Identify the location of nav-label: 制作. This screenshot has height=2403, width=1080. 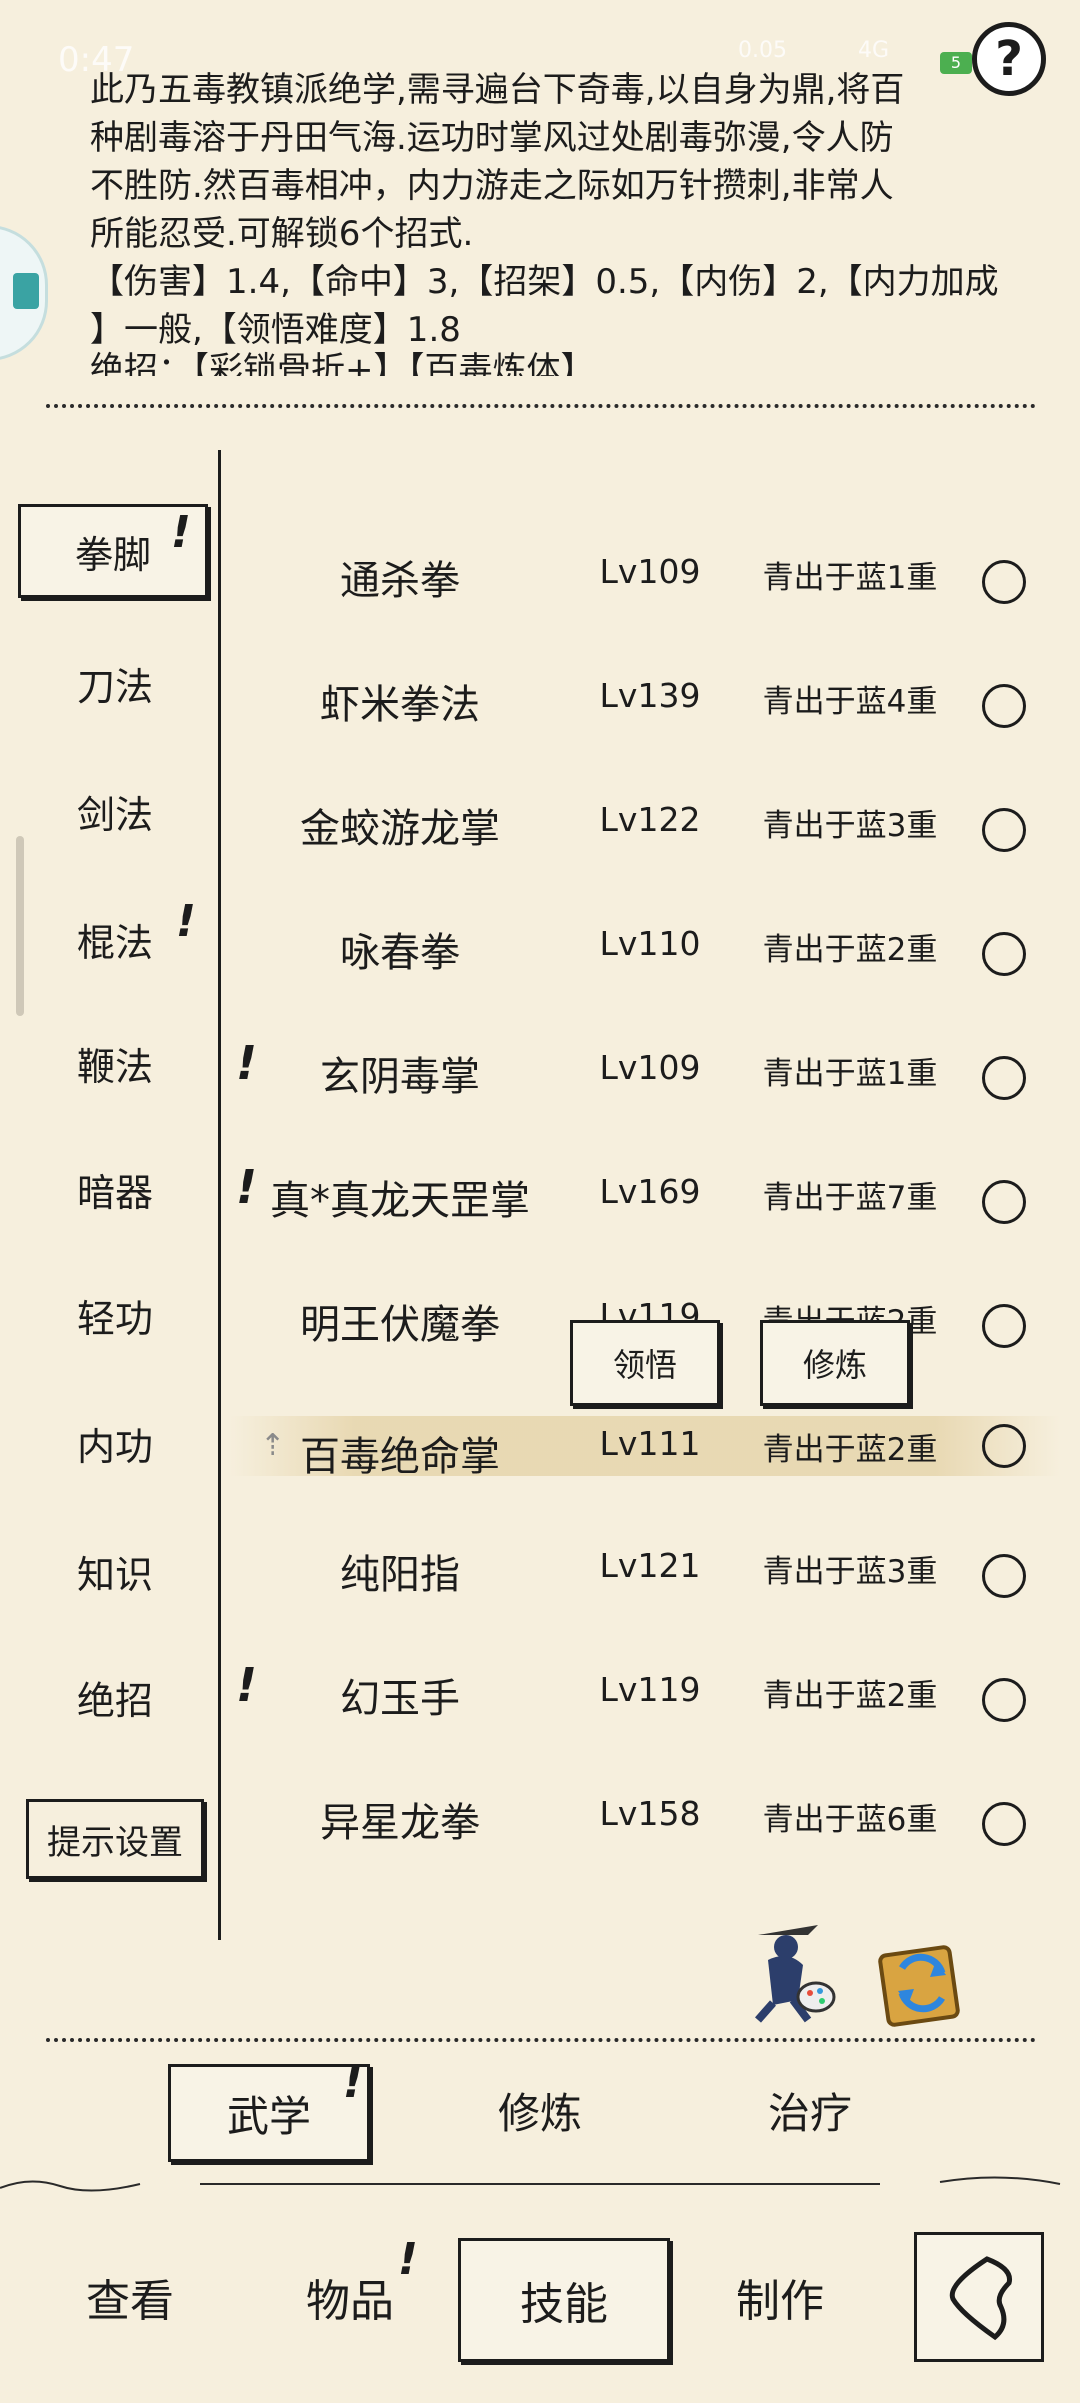
(780, 2301).